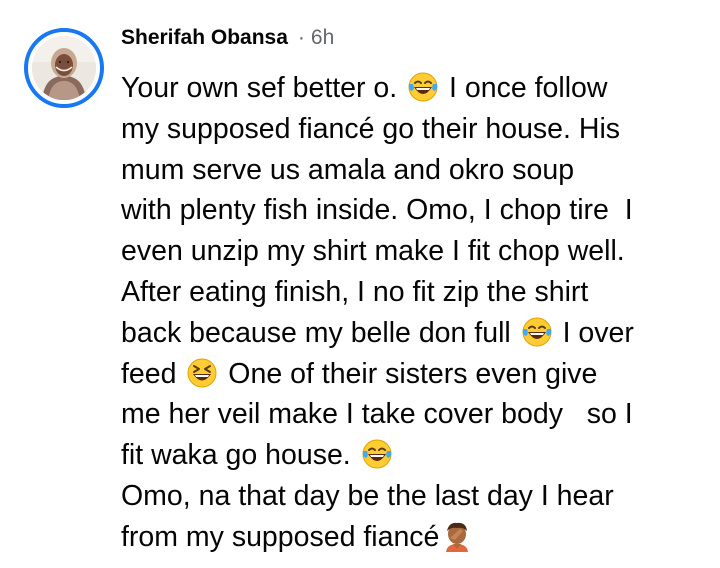 The width and height of the screenshot is (720, 568). What do you see at coordinates (594, 332) in the screenshot?
I see `comment-line-text: I over` at bounding box center [594, 332].